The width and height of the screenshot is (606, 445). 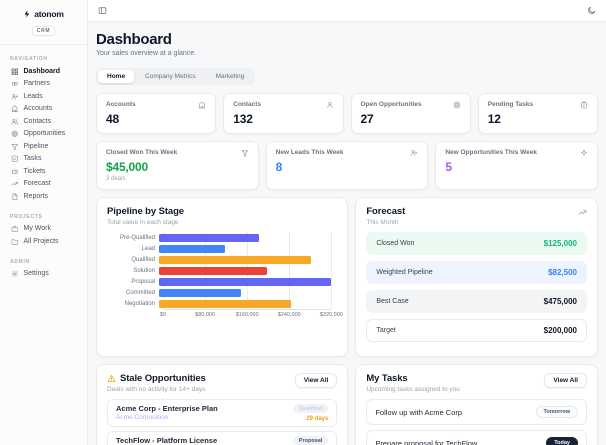 What do you see at coordinates (347, 165) in the screenshot?
I see `stat-card: New Leads This Week 8` at bounding box center [347, 165].